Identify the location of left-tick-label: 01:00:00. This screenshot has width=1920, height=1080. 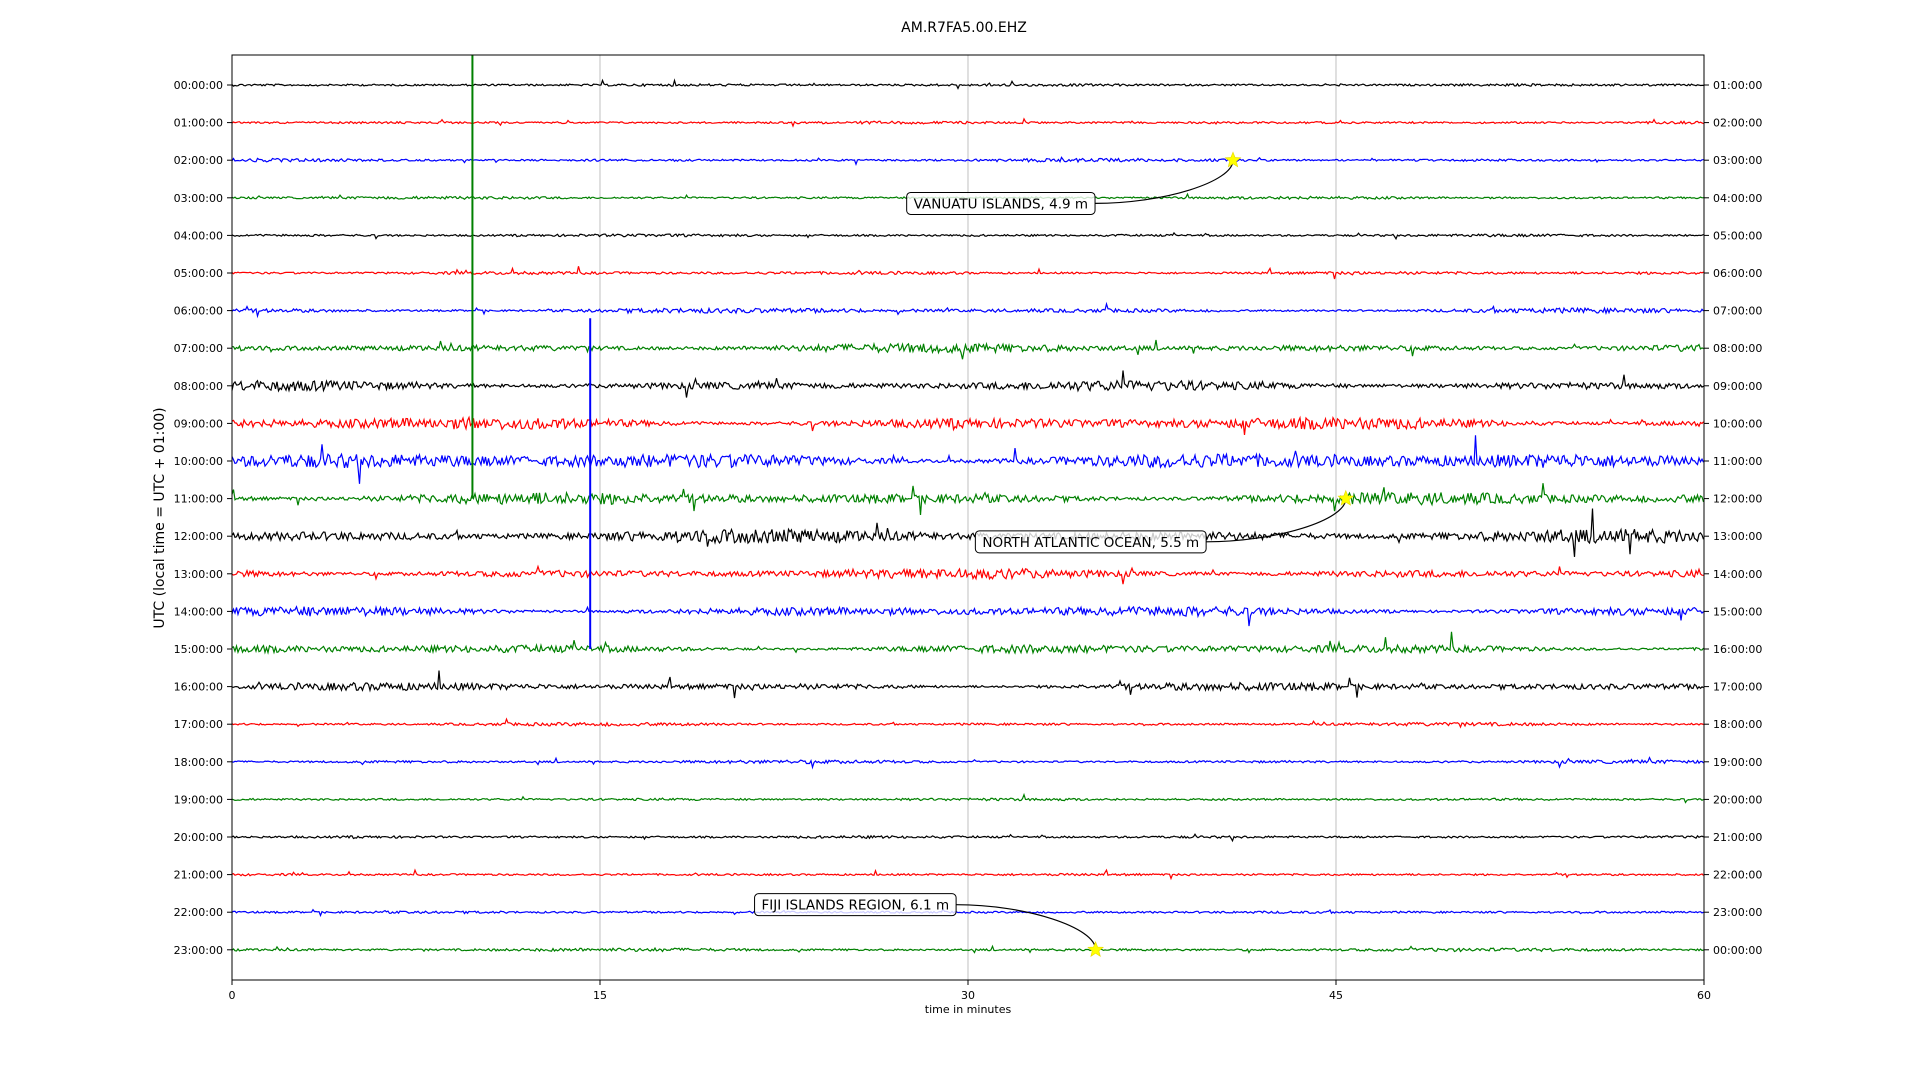
(198, 123).